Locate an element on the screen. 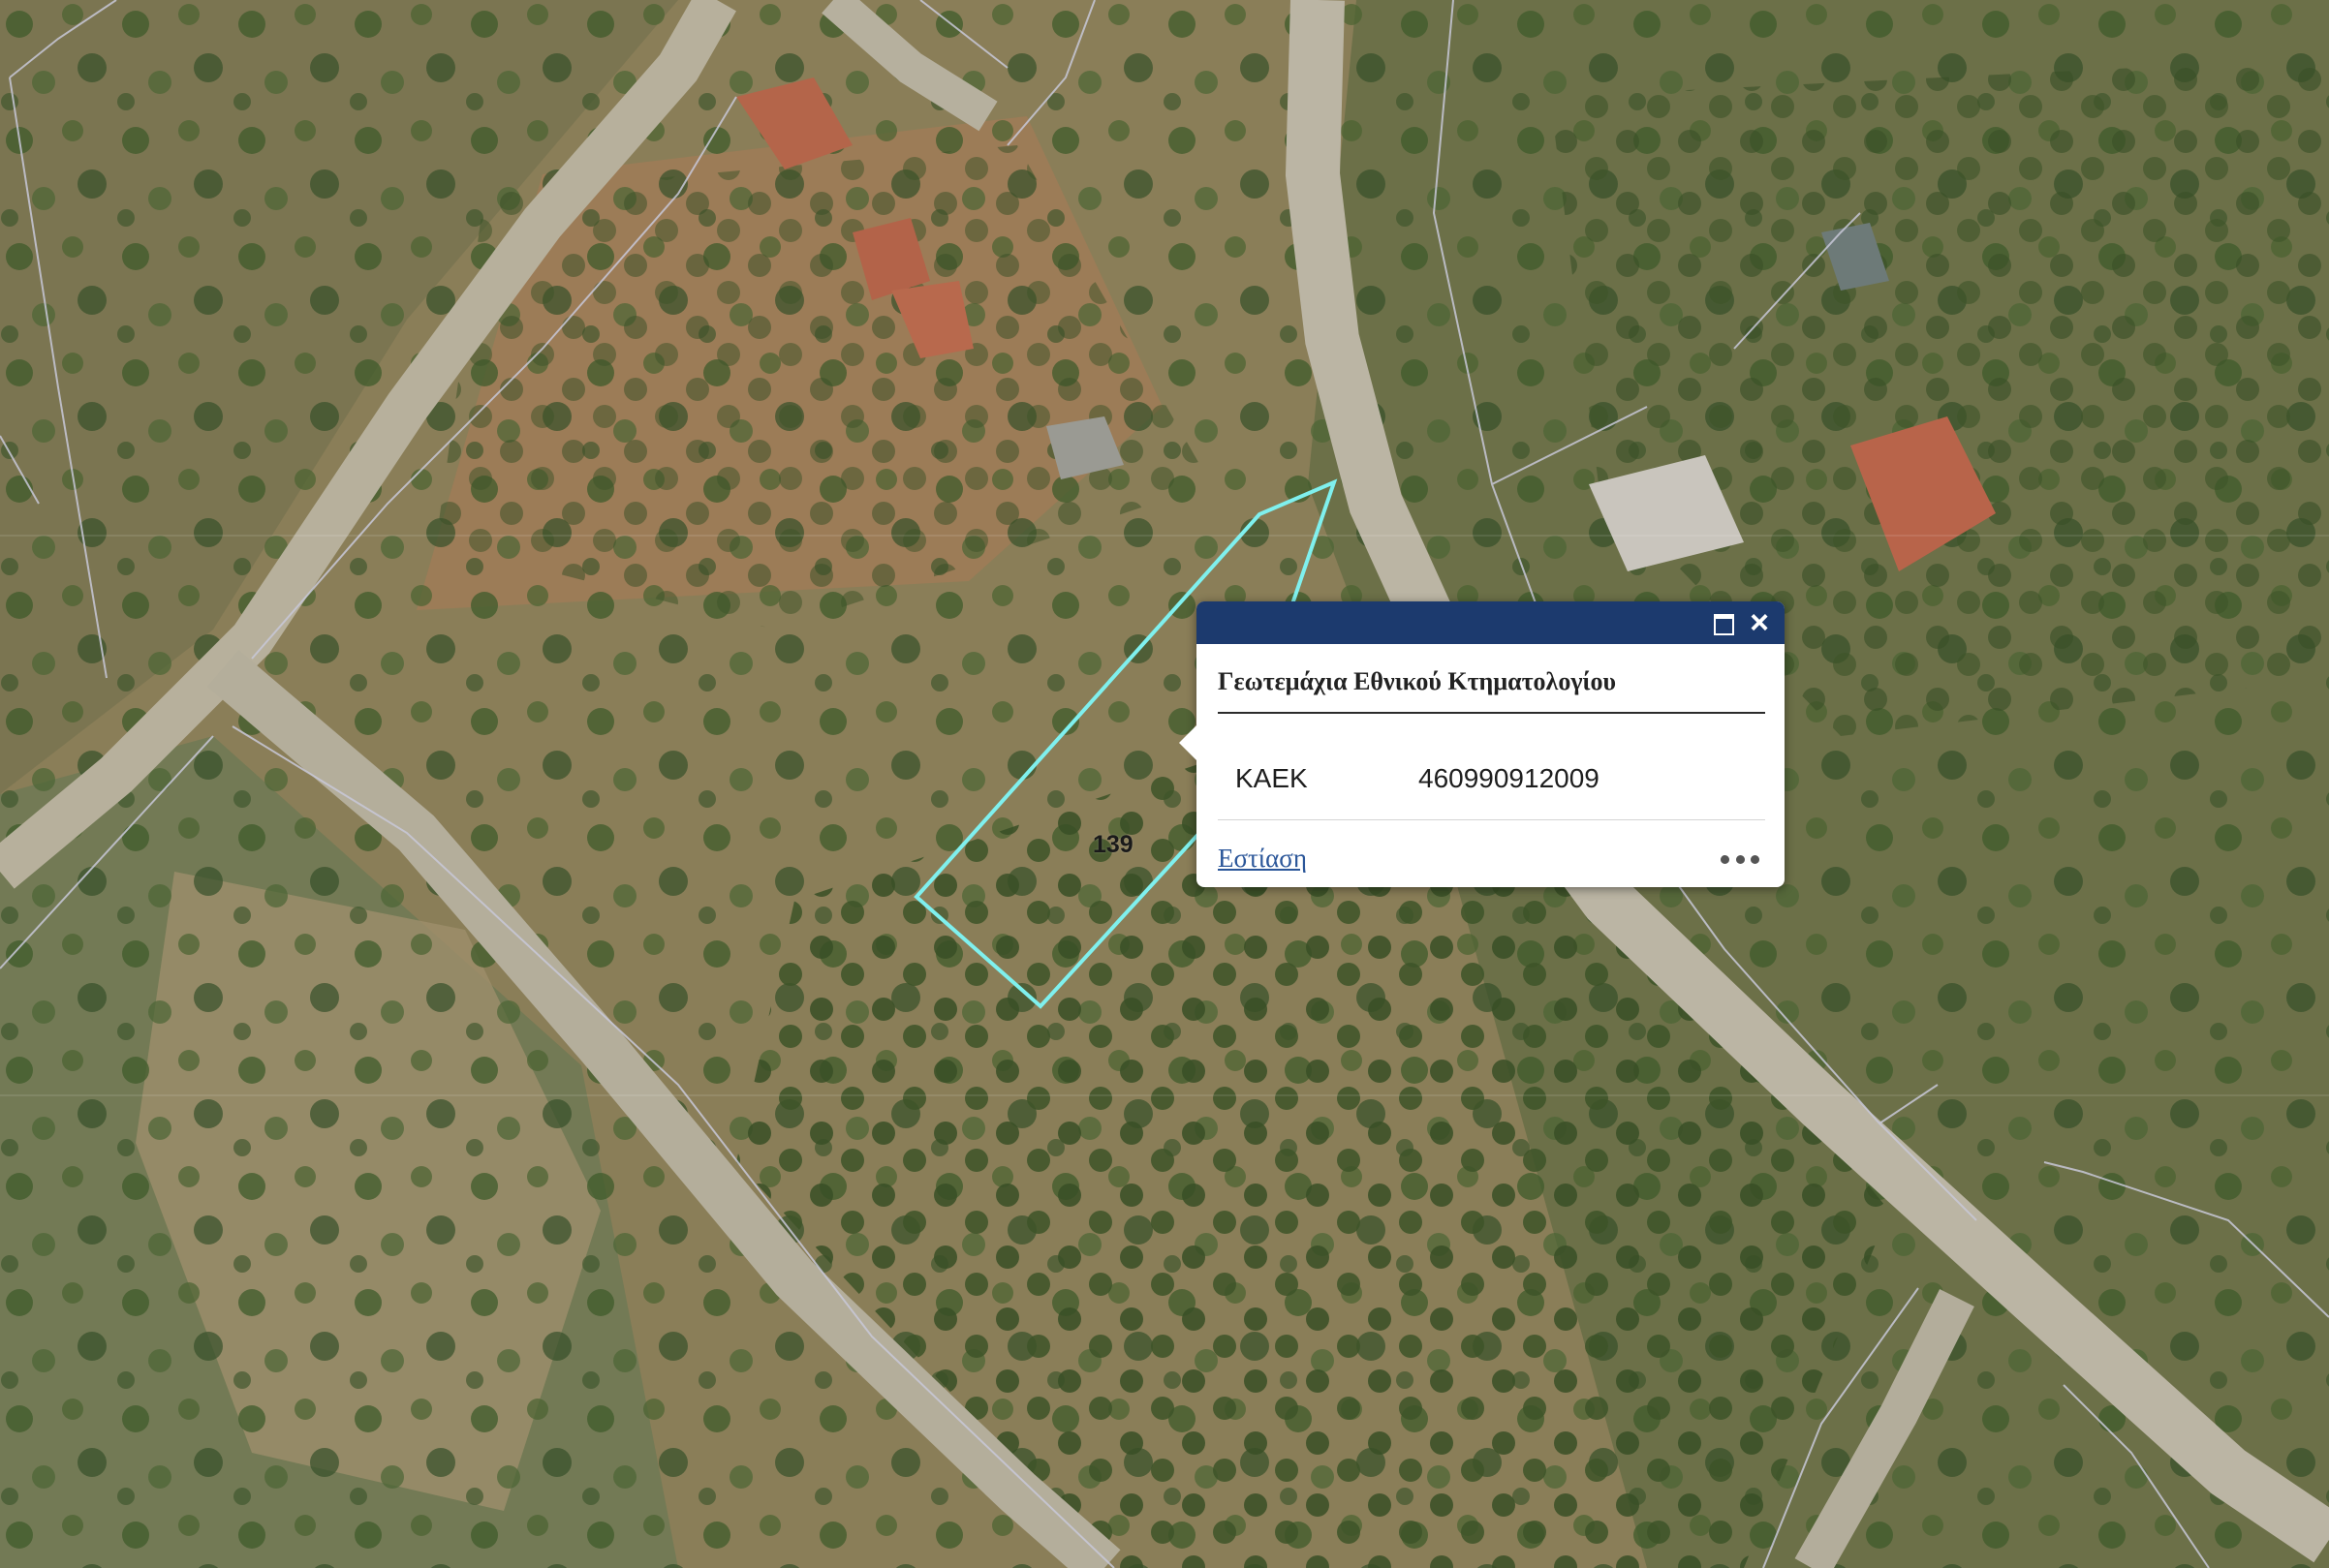 The width and height of the screenshot is (2329, 1568). more-actions-icon is located at coordinates (1740, 859).